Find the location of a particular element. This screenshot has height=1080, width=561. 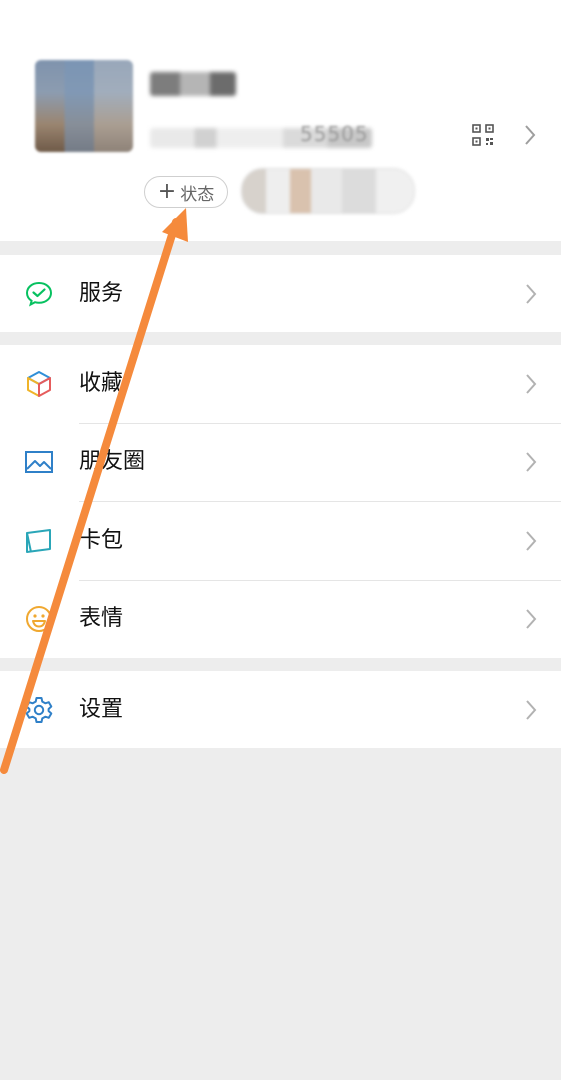

menu-label-services: 服务 is located at coordinates (101, 293).